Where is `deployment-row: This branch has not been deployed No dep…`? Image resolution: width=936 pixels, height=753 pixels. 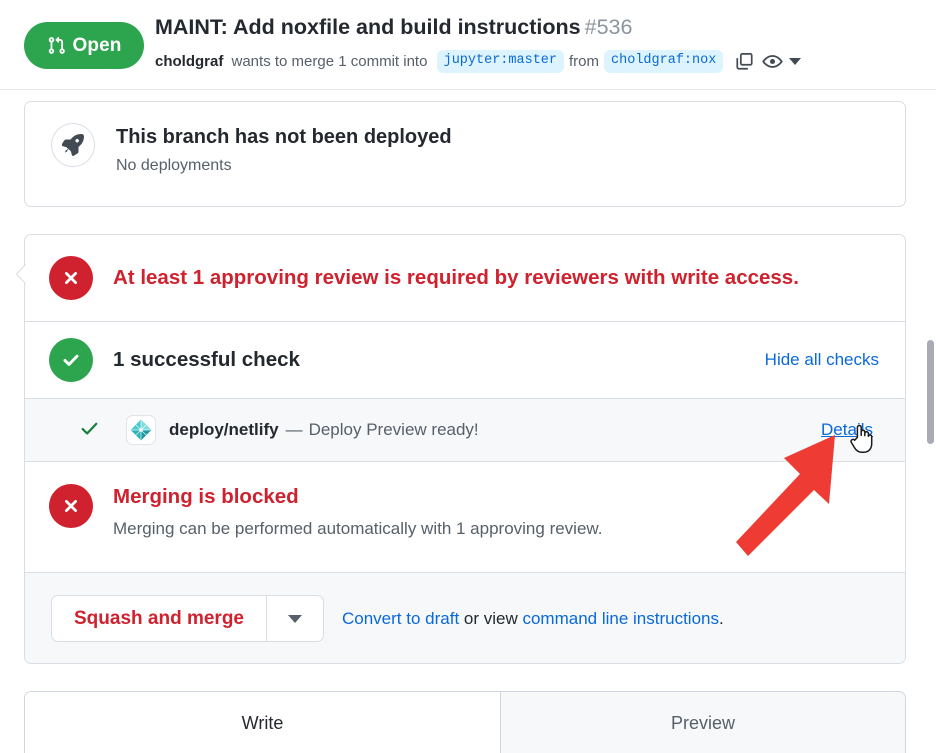
deployment-row: This branch has not been deployed No dep… is located at coordinates (465, 139).